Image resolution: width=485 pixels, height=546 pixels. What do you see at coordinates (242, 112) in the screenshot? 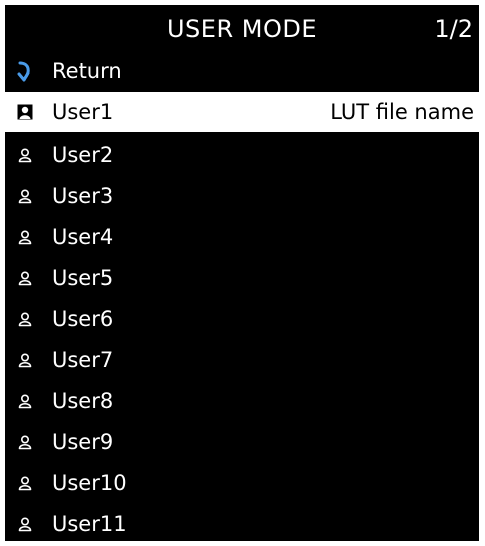
I see `menu-item-user1: User1 LUT file name` at bounding box center [242, 112].